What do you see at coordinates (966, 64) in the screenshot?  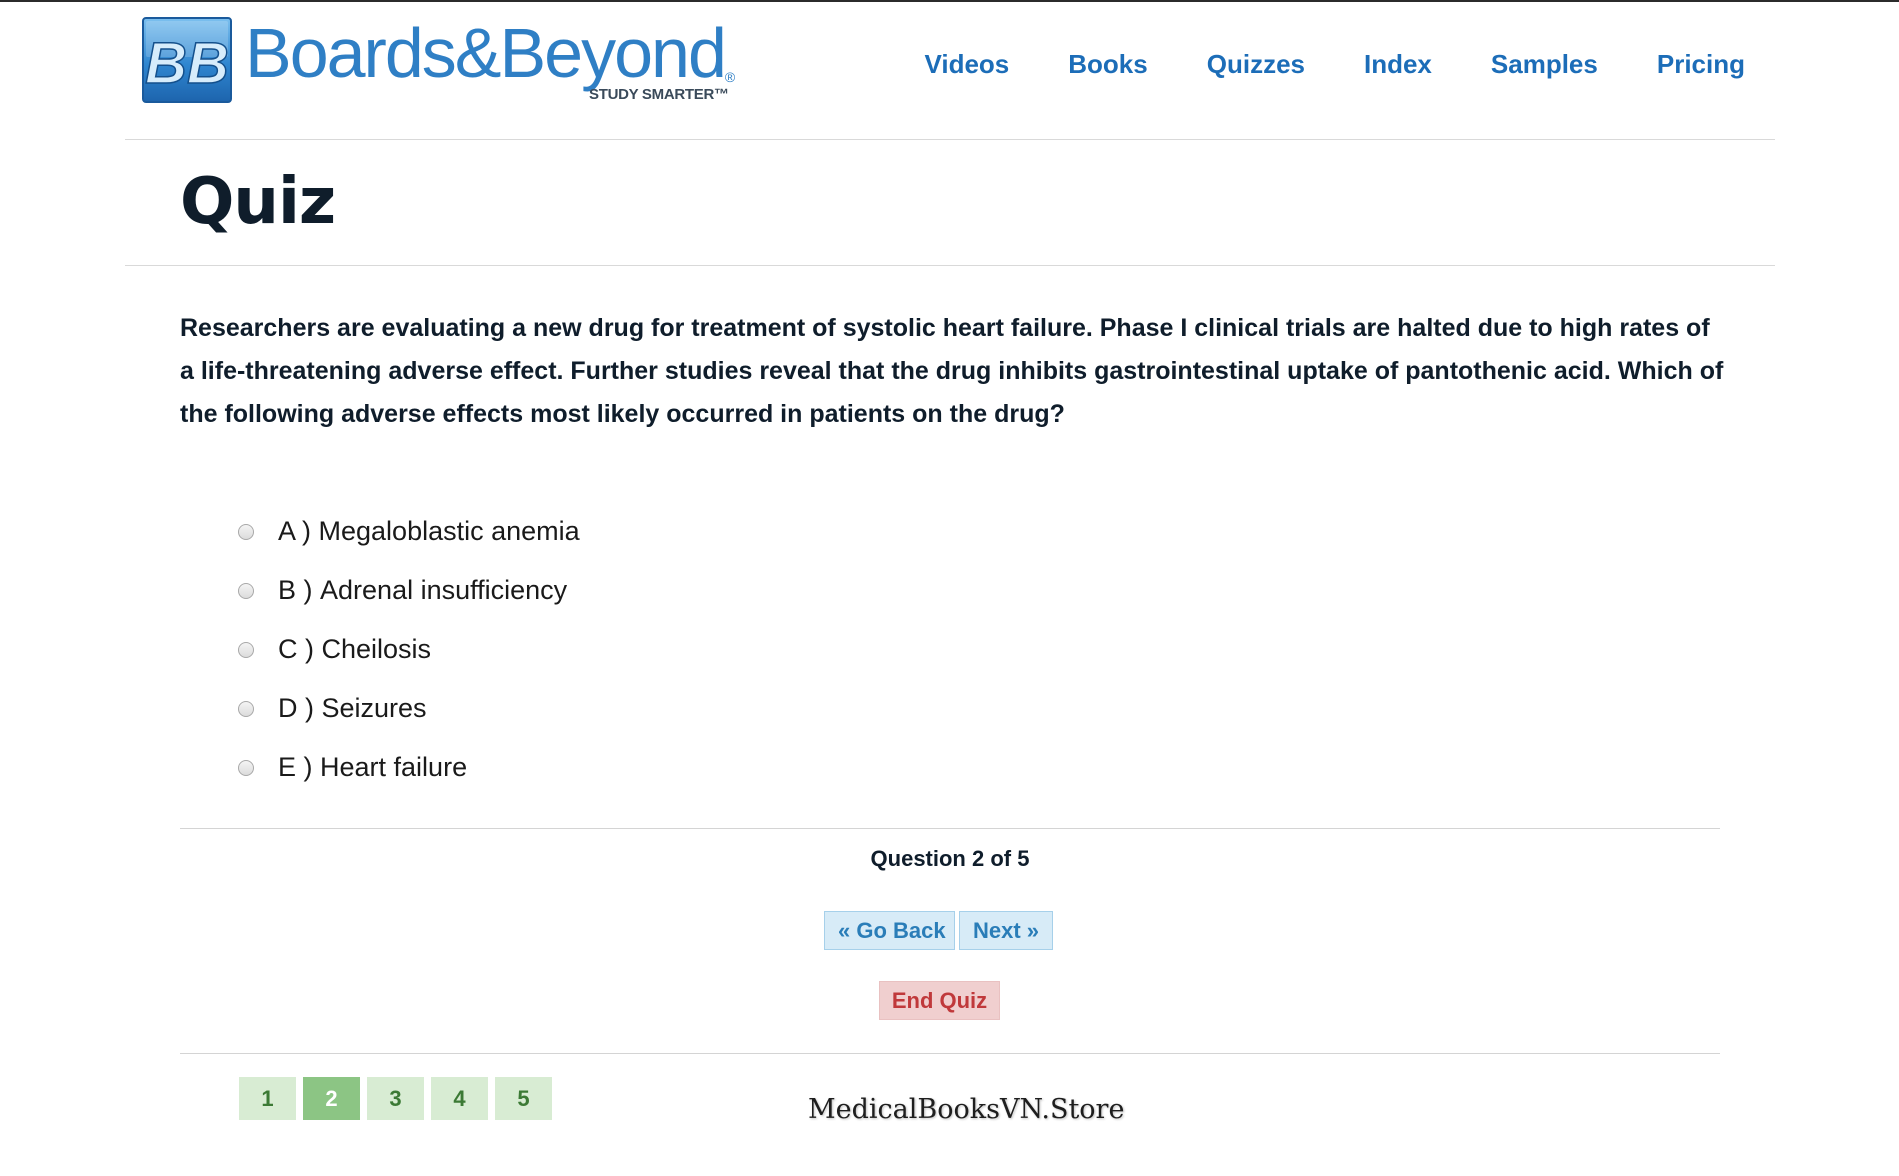 I see `nav-videos: Videos` at bounding box center [966, 64].